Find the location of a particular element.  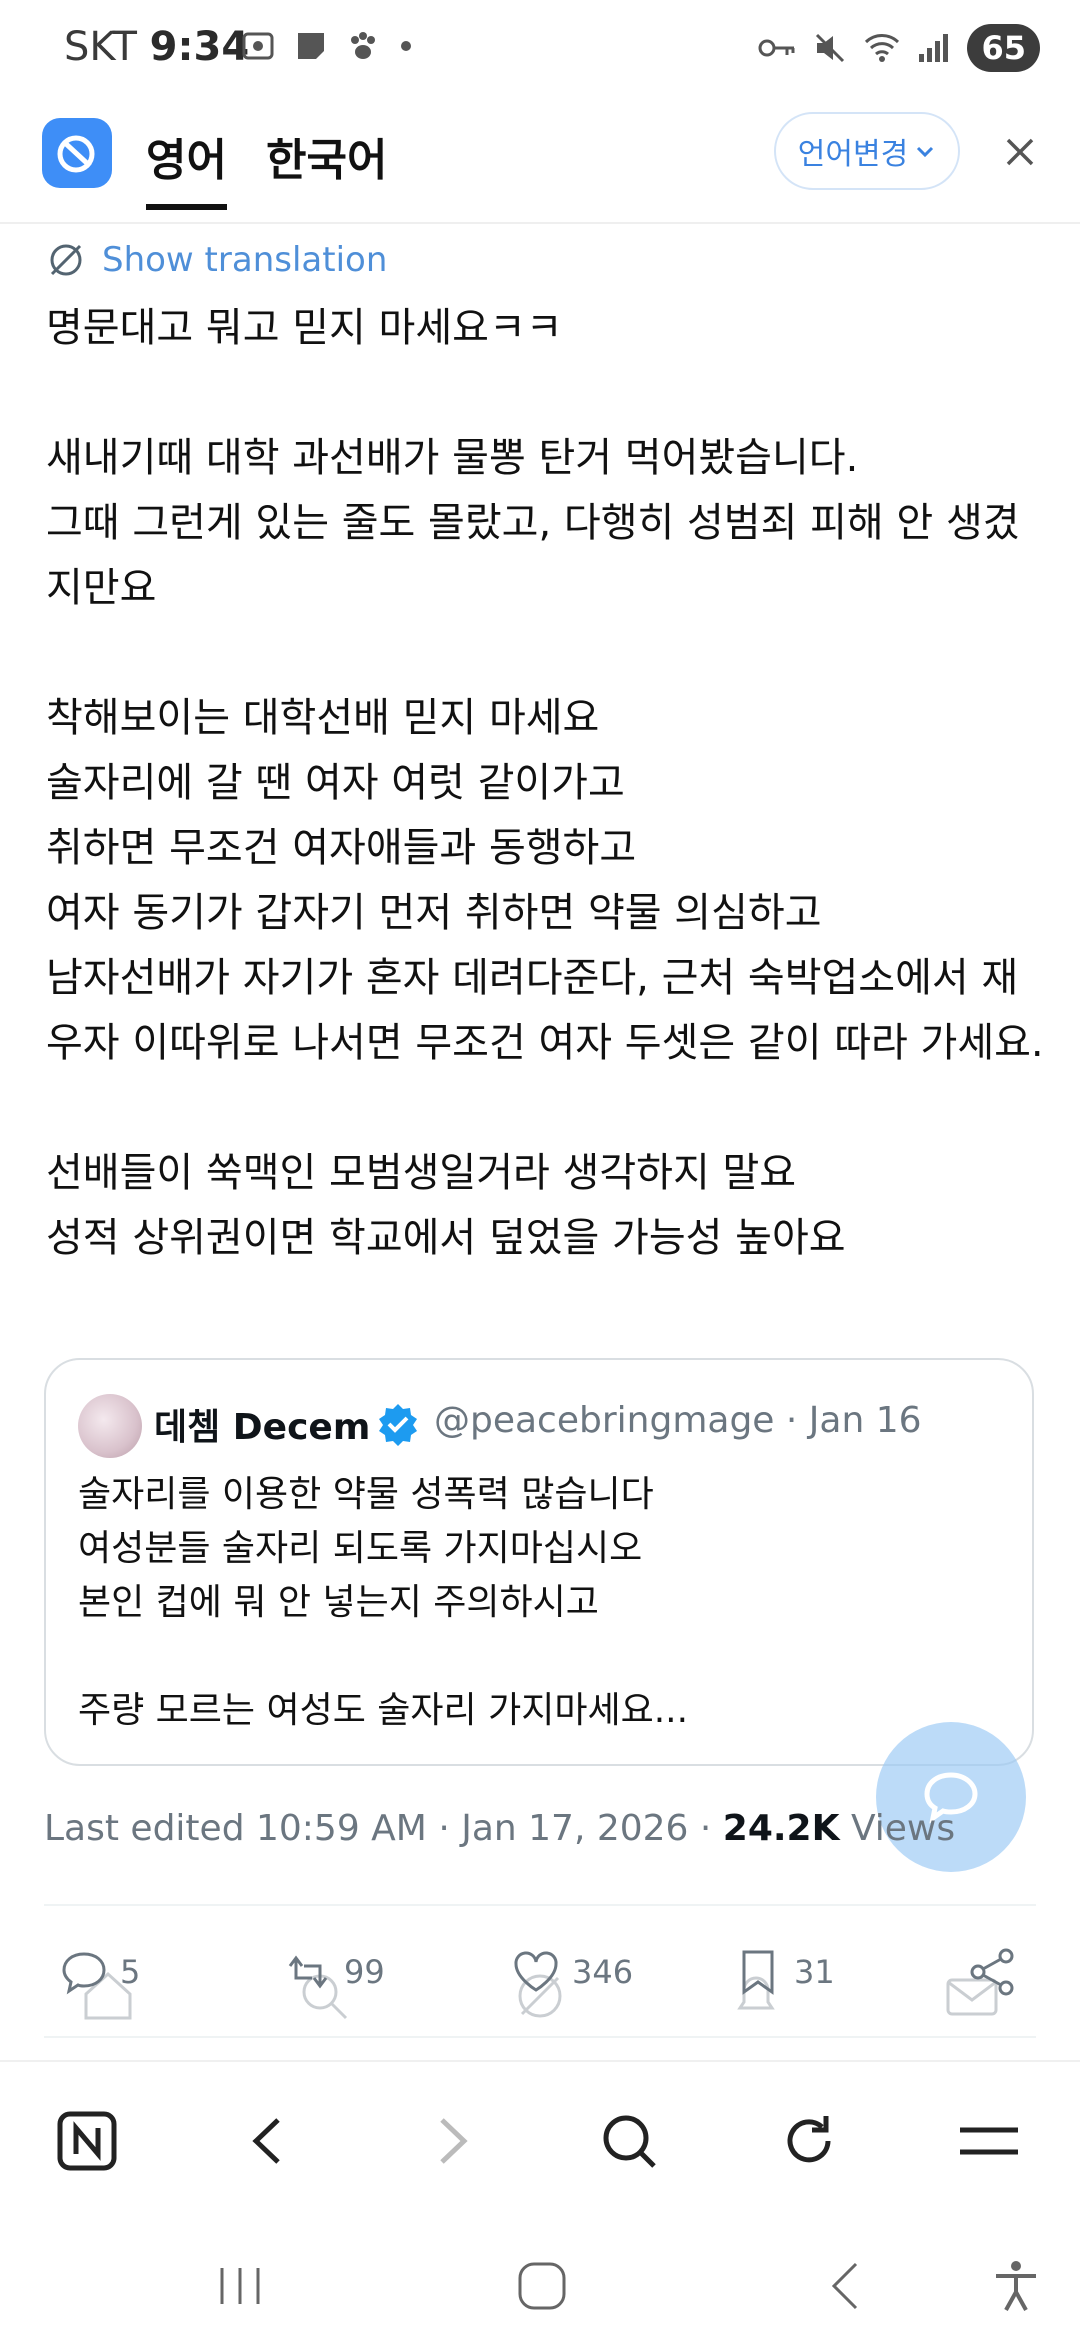

wifi-icon is located at coordinates (882, 48).